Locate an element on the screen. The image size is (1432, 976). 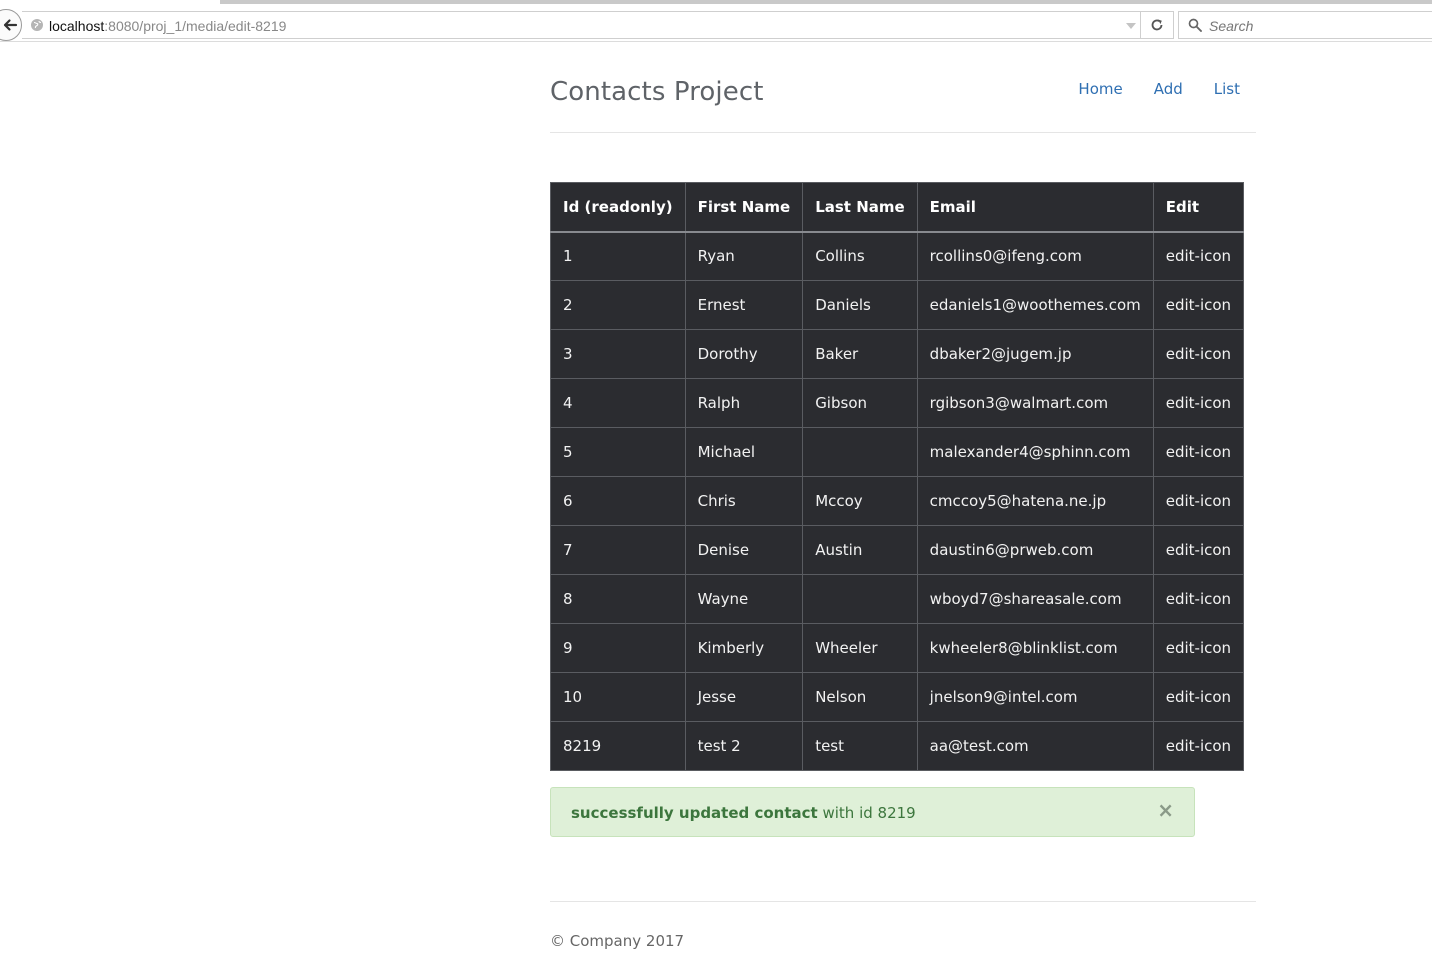
cell-last-name: Gibson is located at coordinates (860, 403).